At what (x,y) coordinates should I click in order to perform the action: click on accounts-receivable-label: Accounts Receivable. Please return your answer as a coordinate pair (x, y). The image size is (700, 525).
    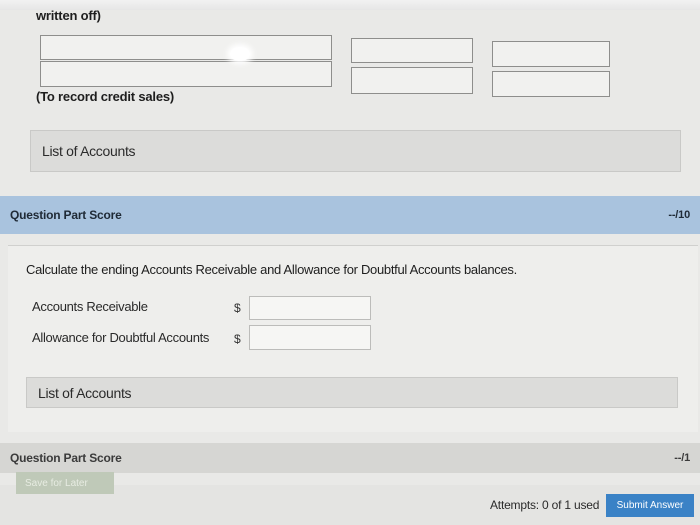
    Looking at the image, I should click on (90, 306).